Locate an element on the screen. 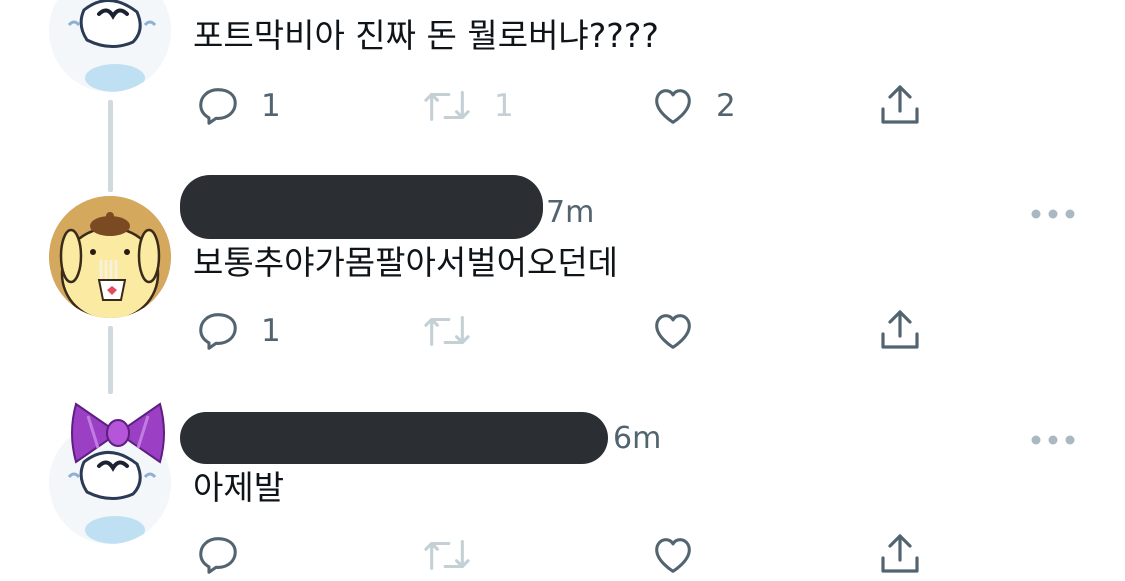  pompompurin-icon is located at coordinates (110, 257).